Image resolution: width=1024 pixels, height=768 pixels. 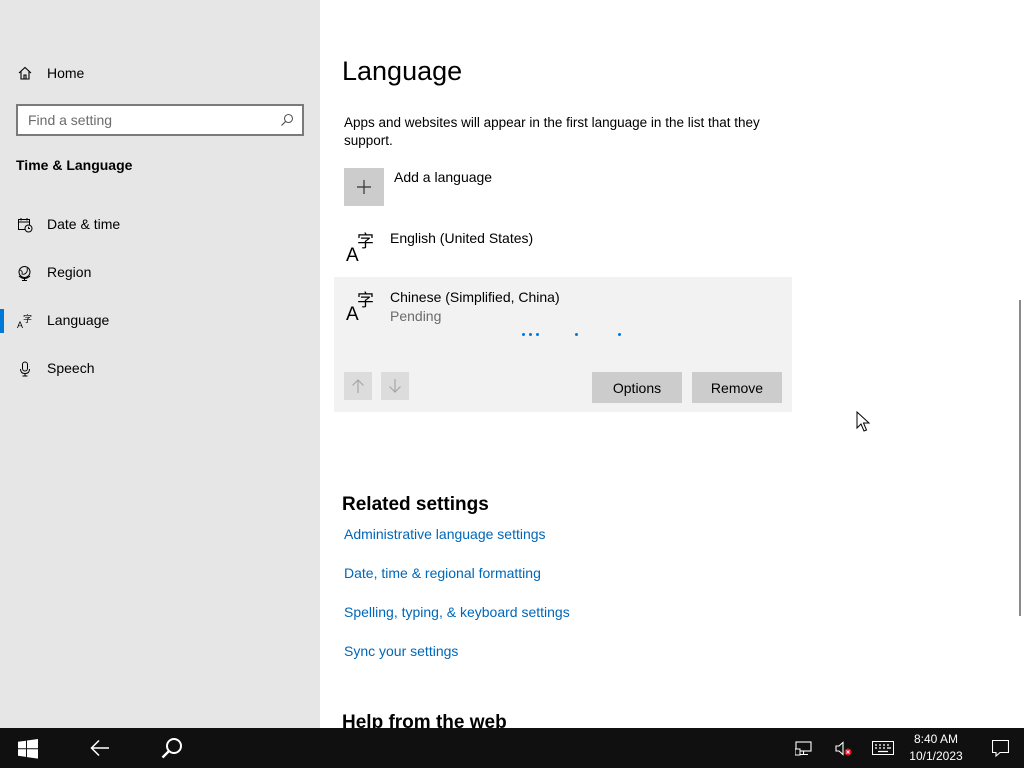 I want to click on keyboard-icon, so click(x=883, y=748).